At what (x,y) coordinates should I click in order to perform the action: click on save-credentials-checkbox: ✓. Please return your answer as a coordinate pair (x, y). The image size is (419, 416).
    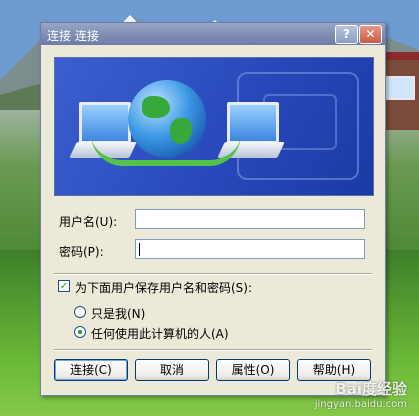
    Looking at the image, I should click on (64, 286).